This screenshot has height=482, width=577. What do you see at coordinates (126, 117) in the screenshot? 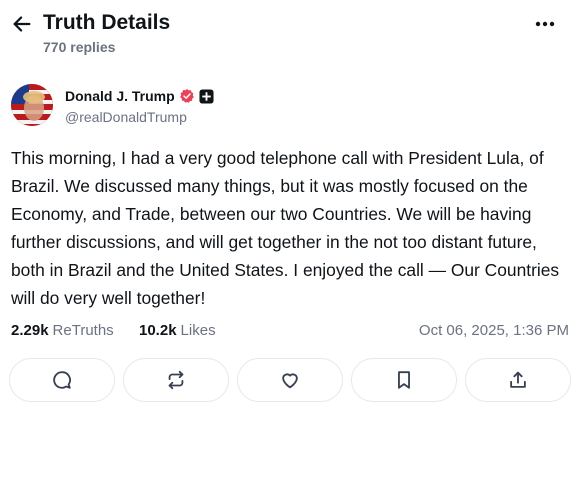
I see `author-handle: @realDonaldTrump` at bounding box center [126, 117].